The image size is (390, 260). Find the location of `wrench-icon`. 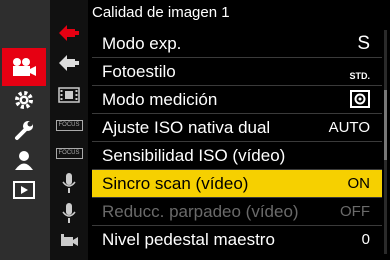

wrench-icon is located at coordinates (24, 130).